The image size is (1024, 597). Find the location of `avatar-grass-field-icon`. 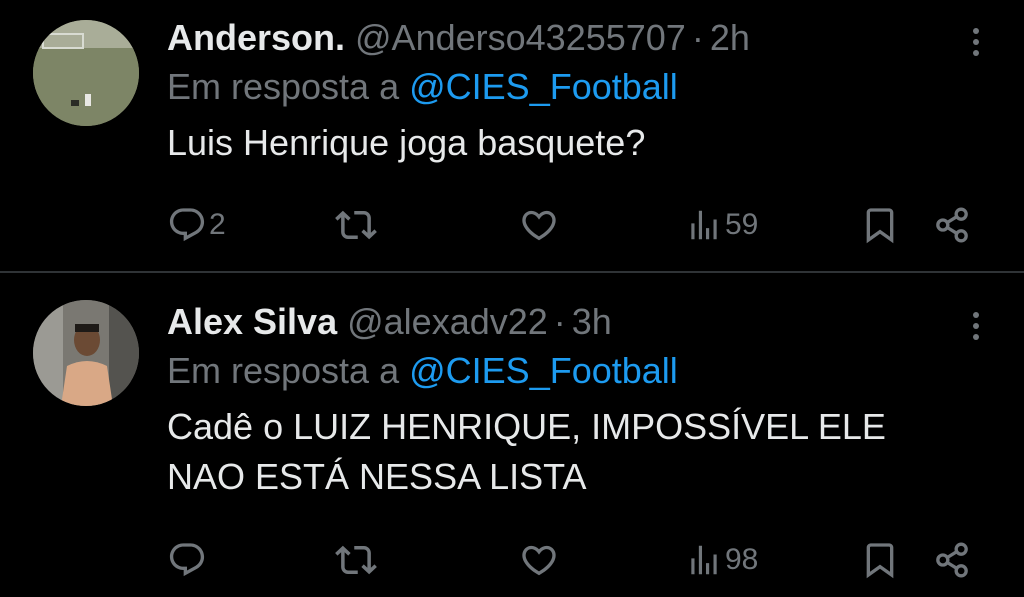

avatar-grass-field-icon is located at coordinates (86, 73).